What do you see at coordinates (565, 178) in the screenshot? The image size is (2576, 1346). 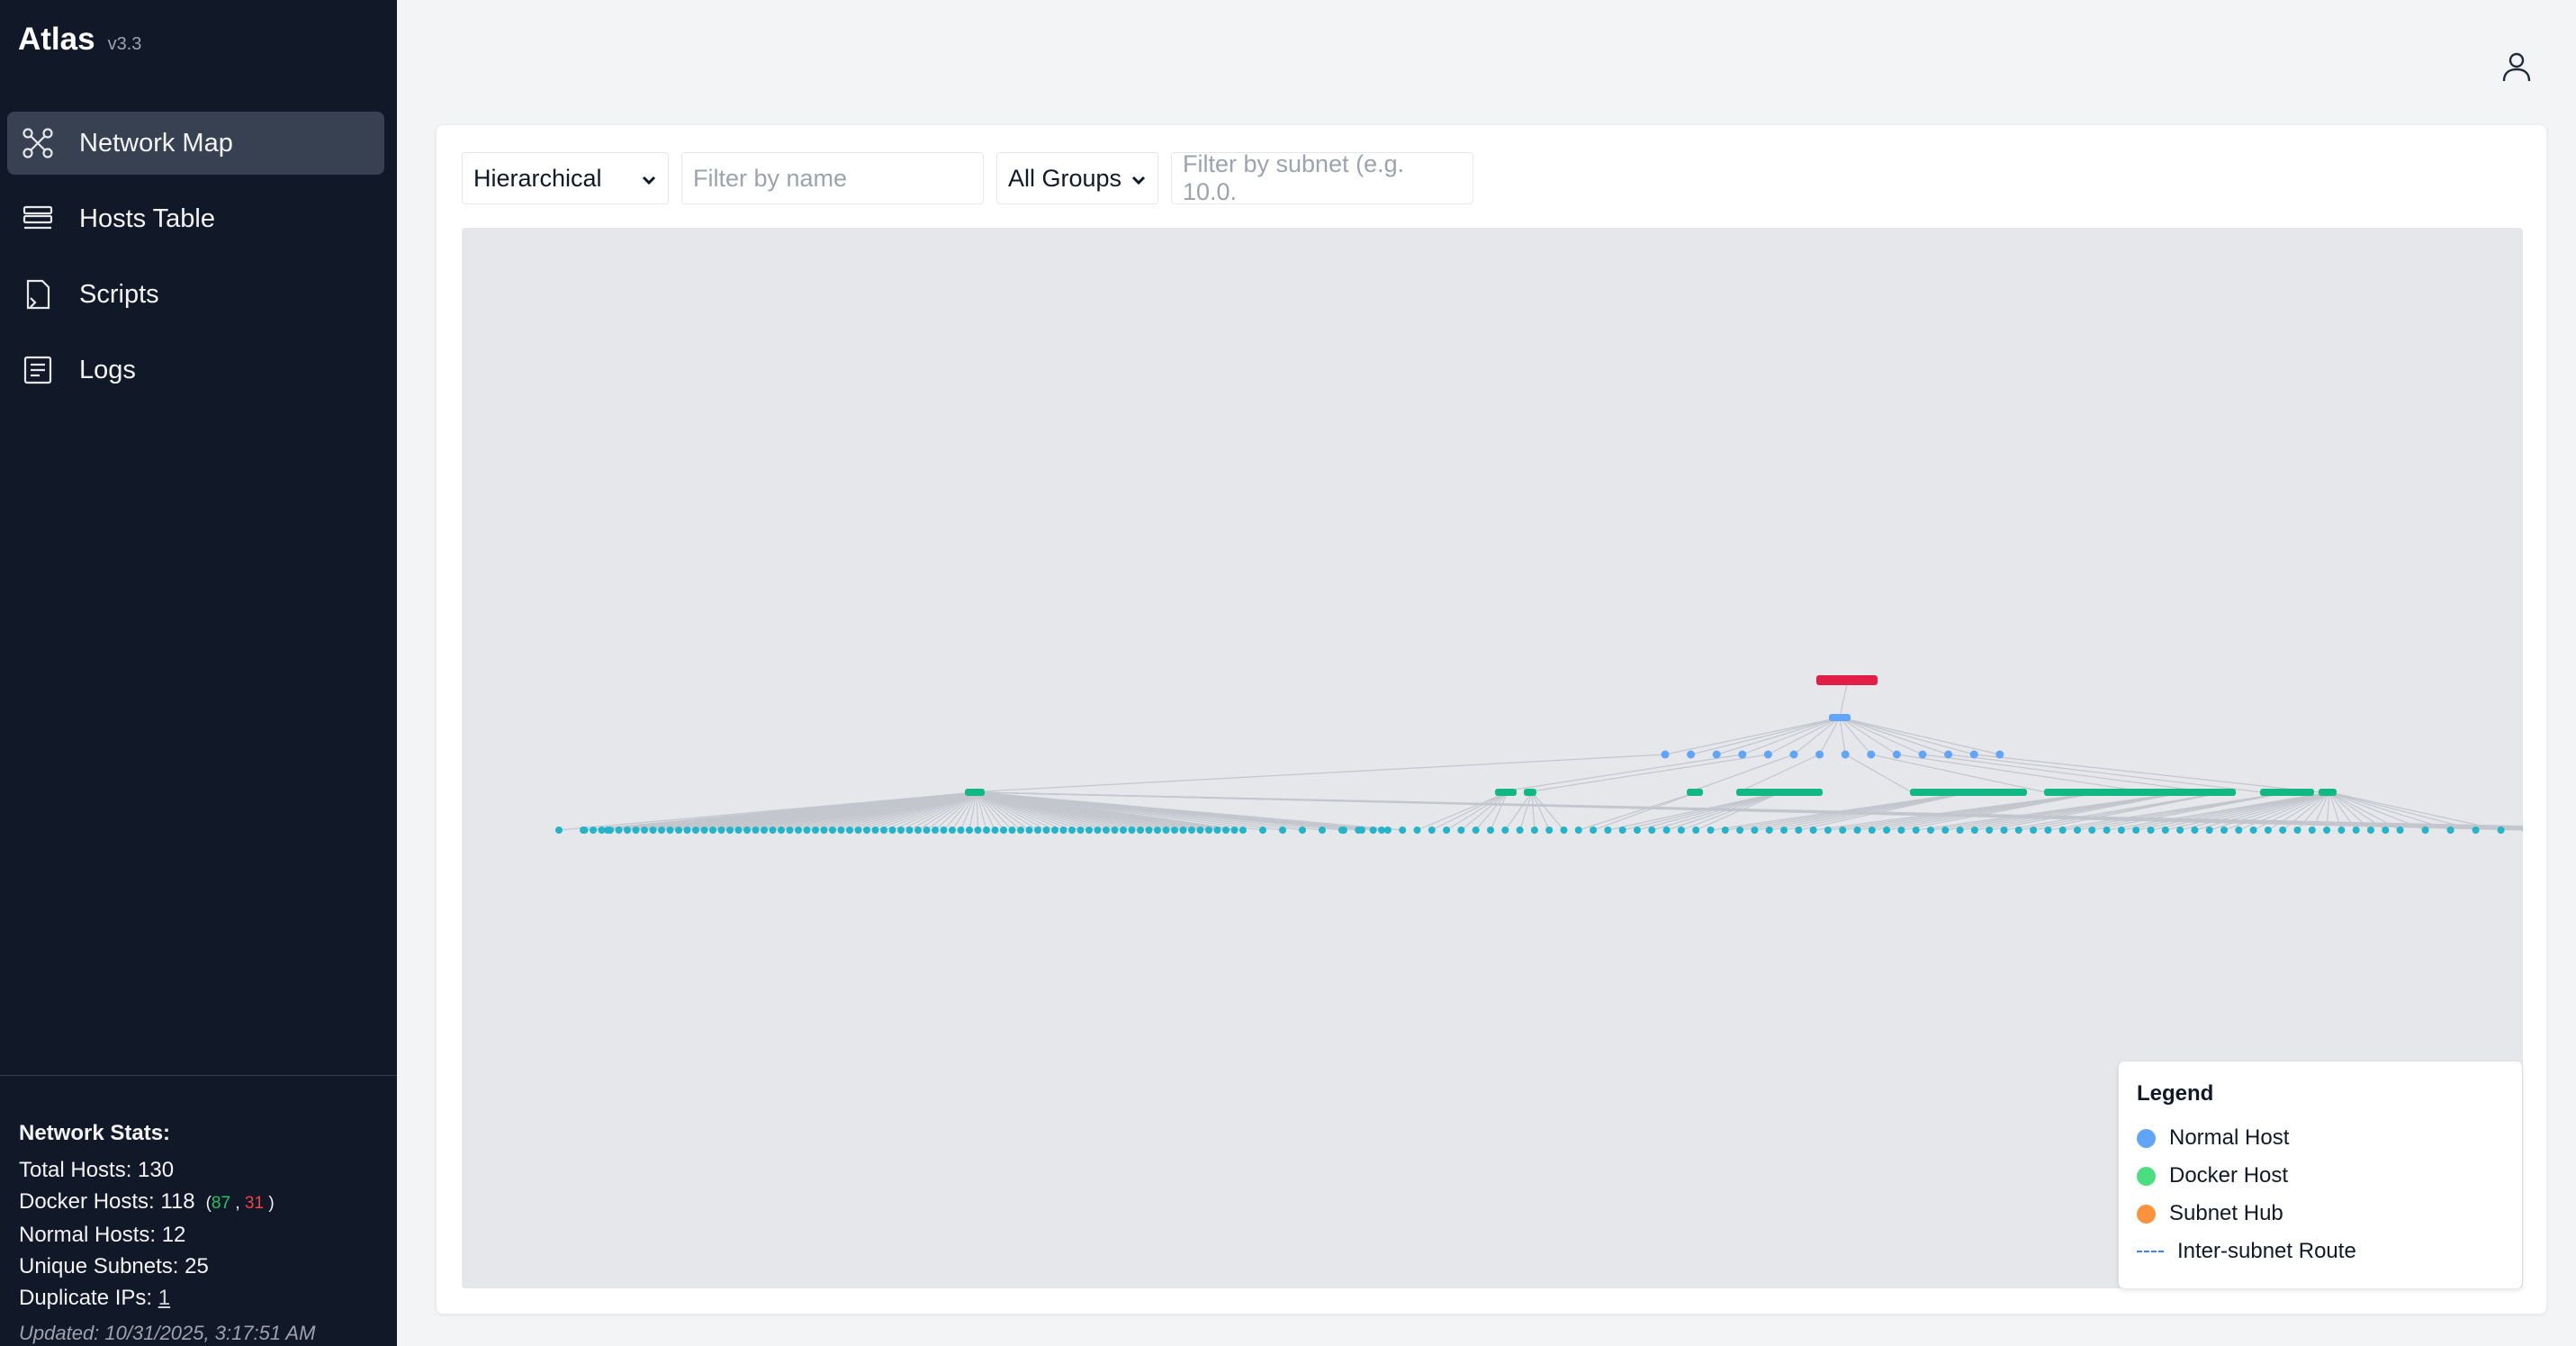 I see `layout-select: Hierarchical` at bounding box center [565, 178].